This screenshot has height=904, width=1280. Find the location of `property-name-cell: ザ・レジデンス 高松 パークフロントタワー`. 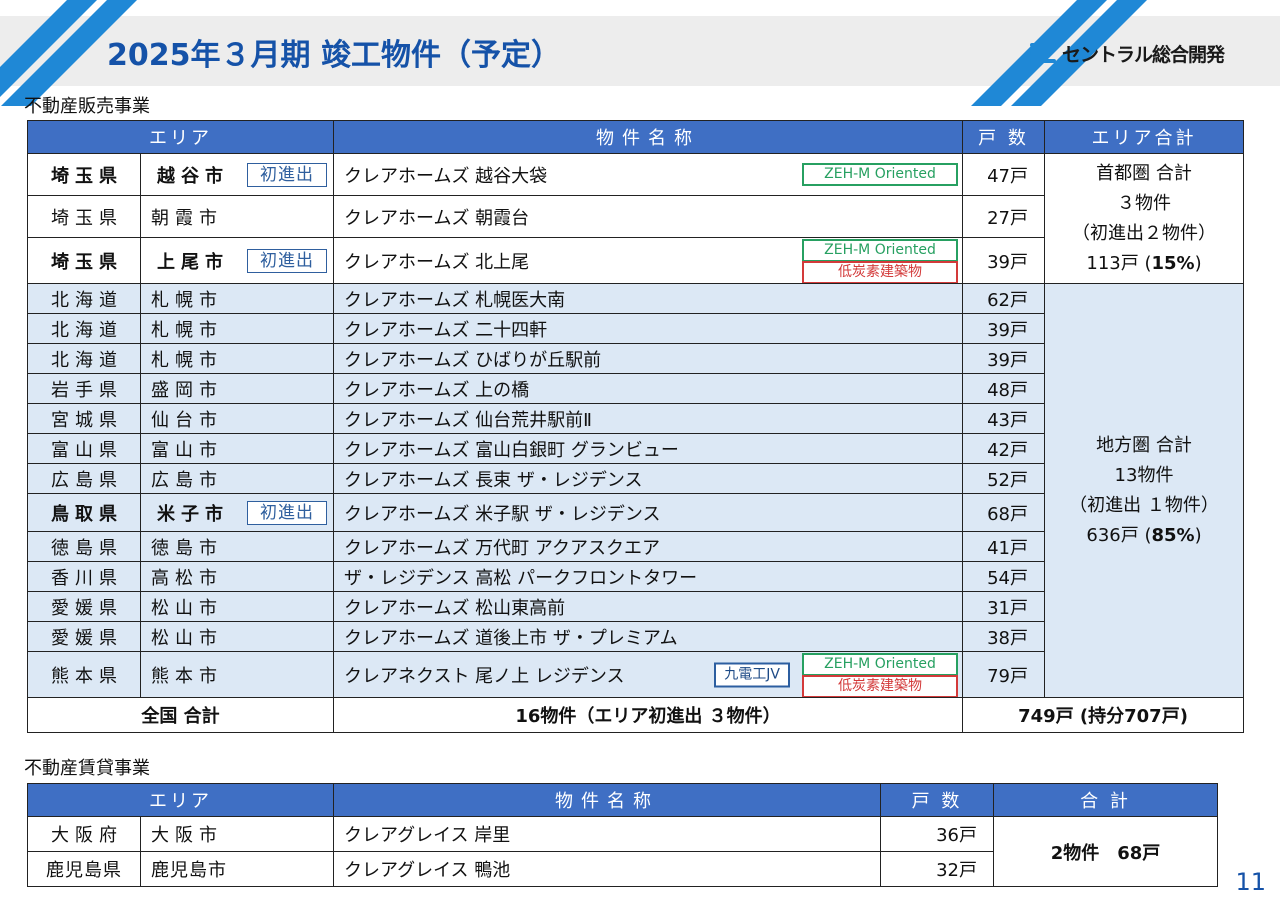

property-name-cell: ザ・レジデンス 高松 パークフロントタワー is located at coordinates (648, 576).